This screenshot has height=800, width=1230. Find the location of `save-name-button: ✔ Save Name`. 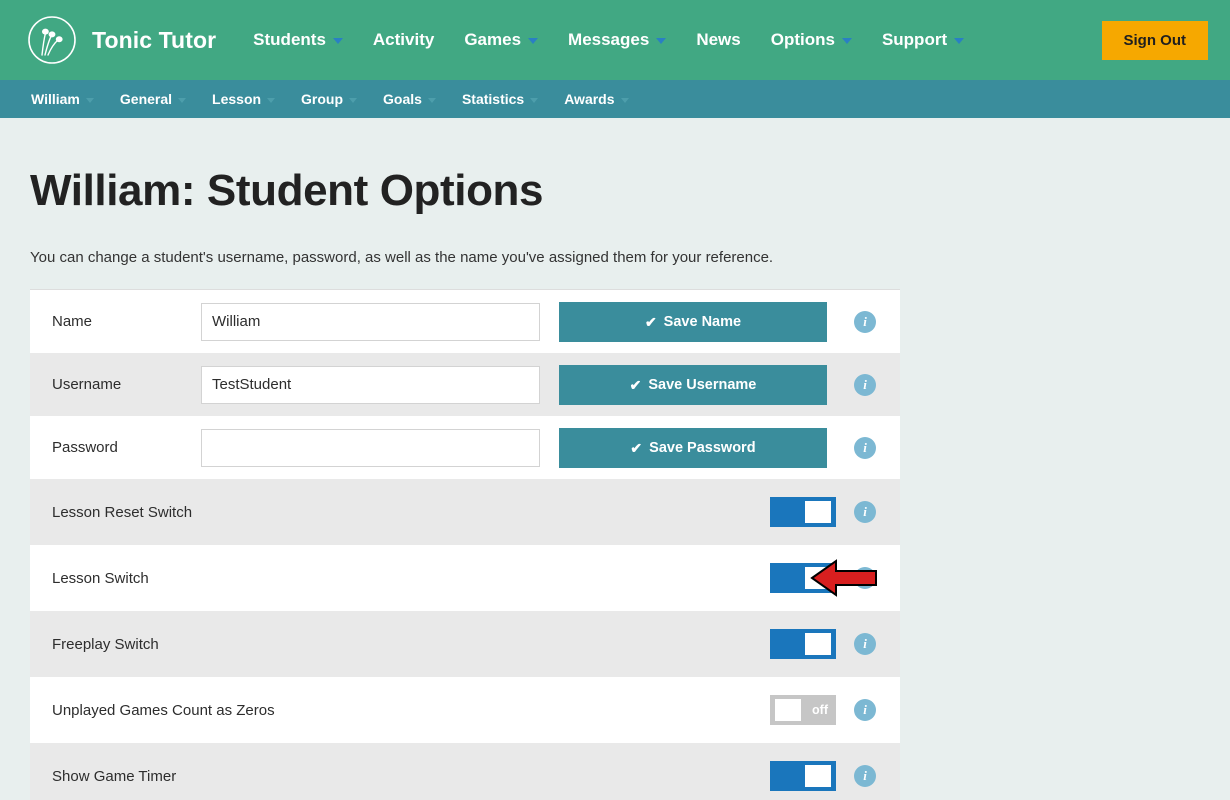

save-name-button: ✔ Save Name is located at coordinates (693, 321).